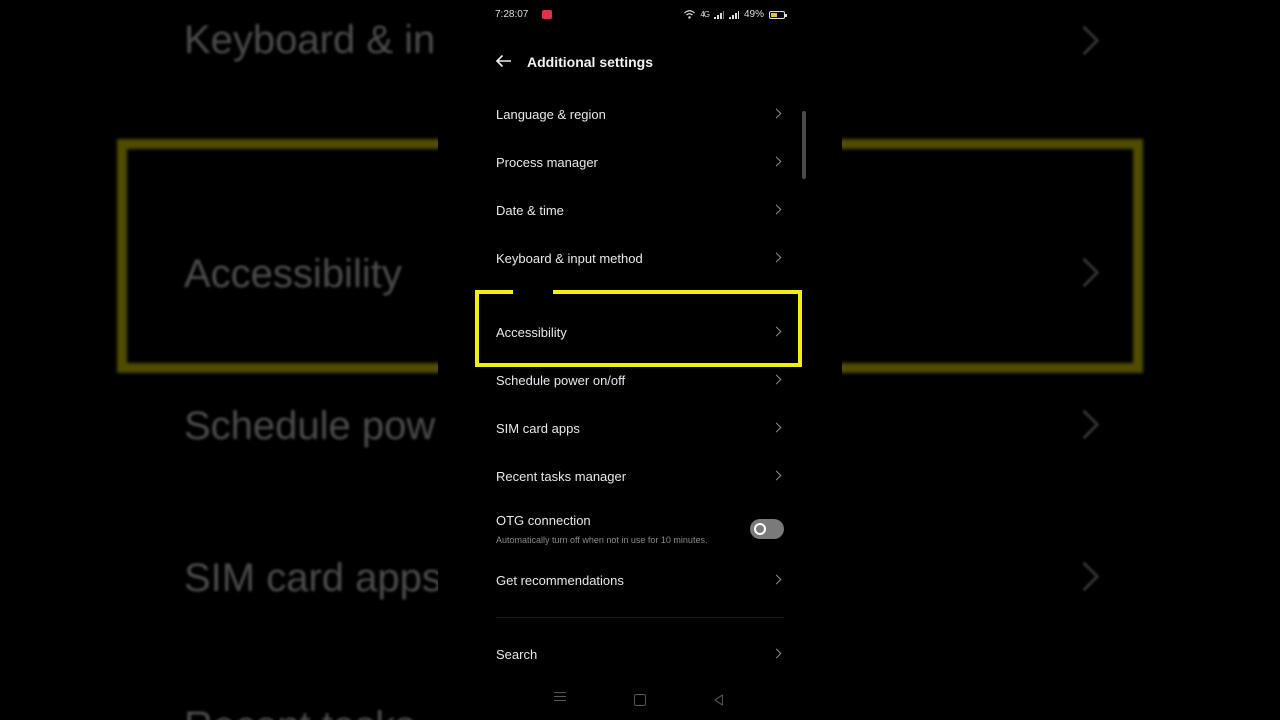 The image size is (1280, 720). What do you see at coordinates (569, 258) in the screenshot?
I see `item-label: Keyboard & input method` at bounding box center [569, 258].